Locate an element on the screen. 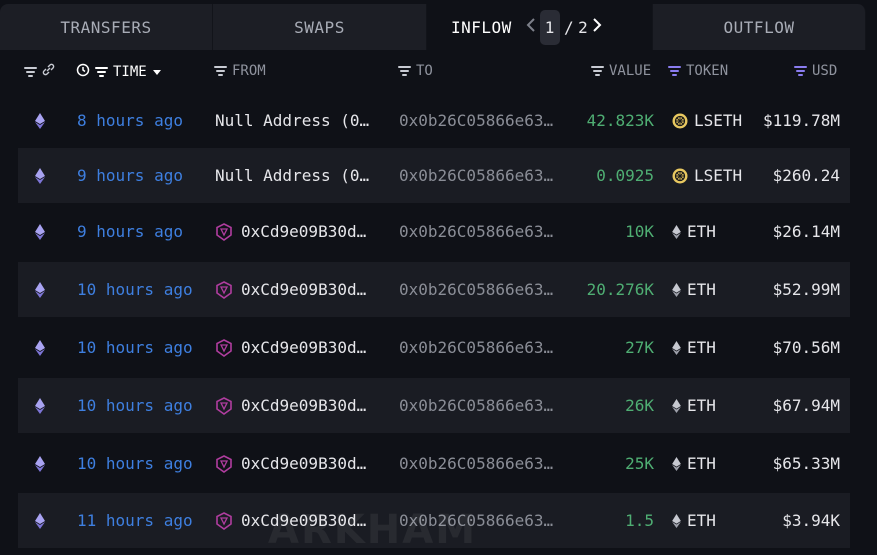 This screenshot has width=877, height=555. tab-outflow: OUTFLOW is located at coordinates (759, 27).